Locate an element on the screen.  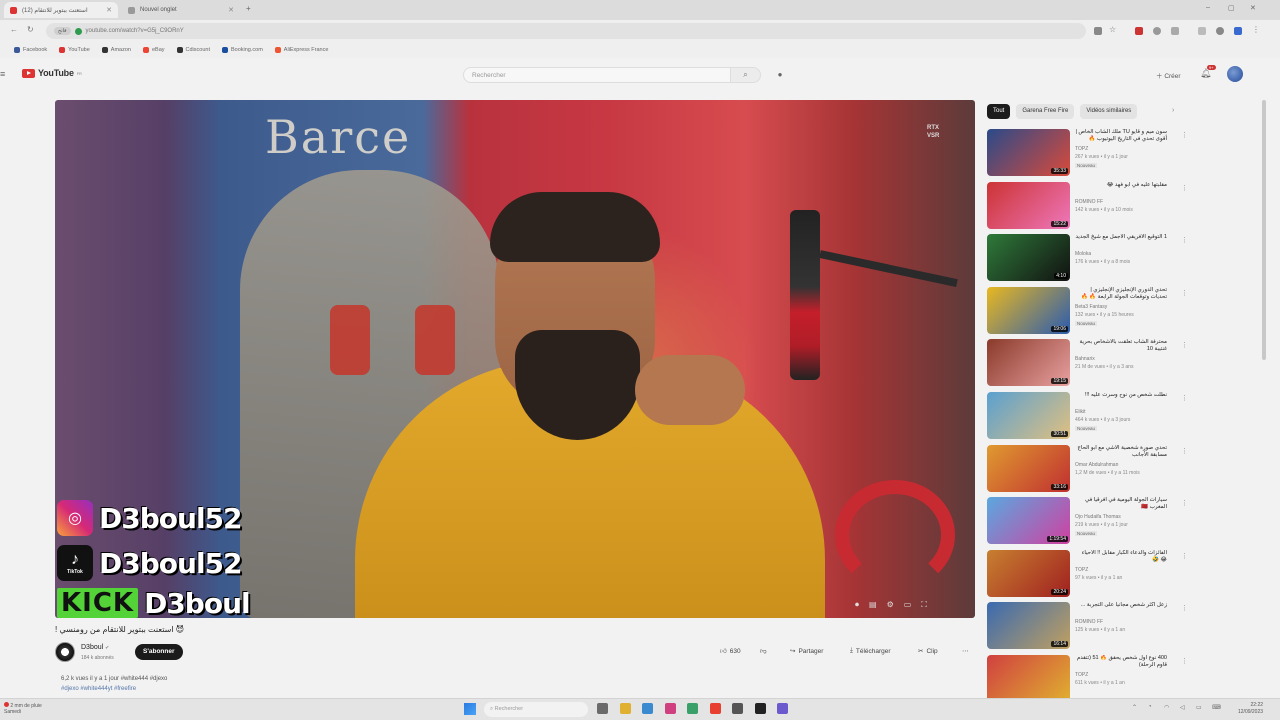
account-avatar is located at coordinates (1235, 74).